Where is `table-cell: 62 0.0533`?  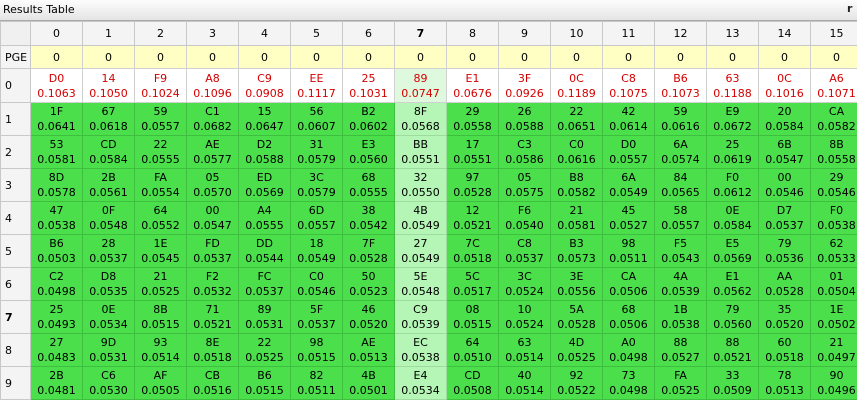 table-cell: 62 0.0533 is located at coordinates (833, 251).